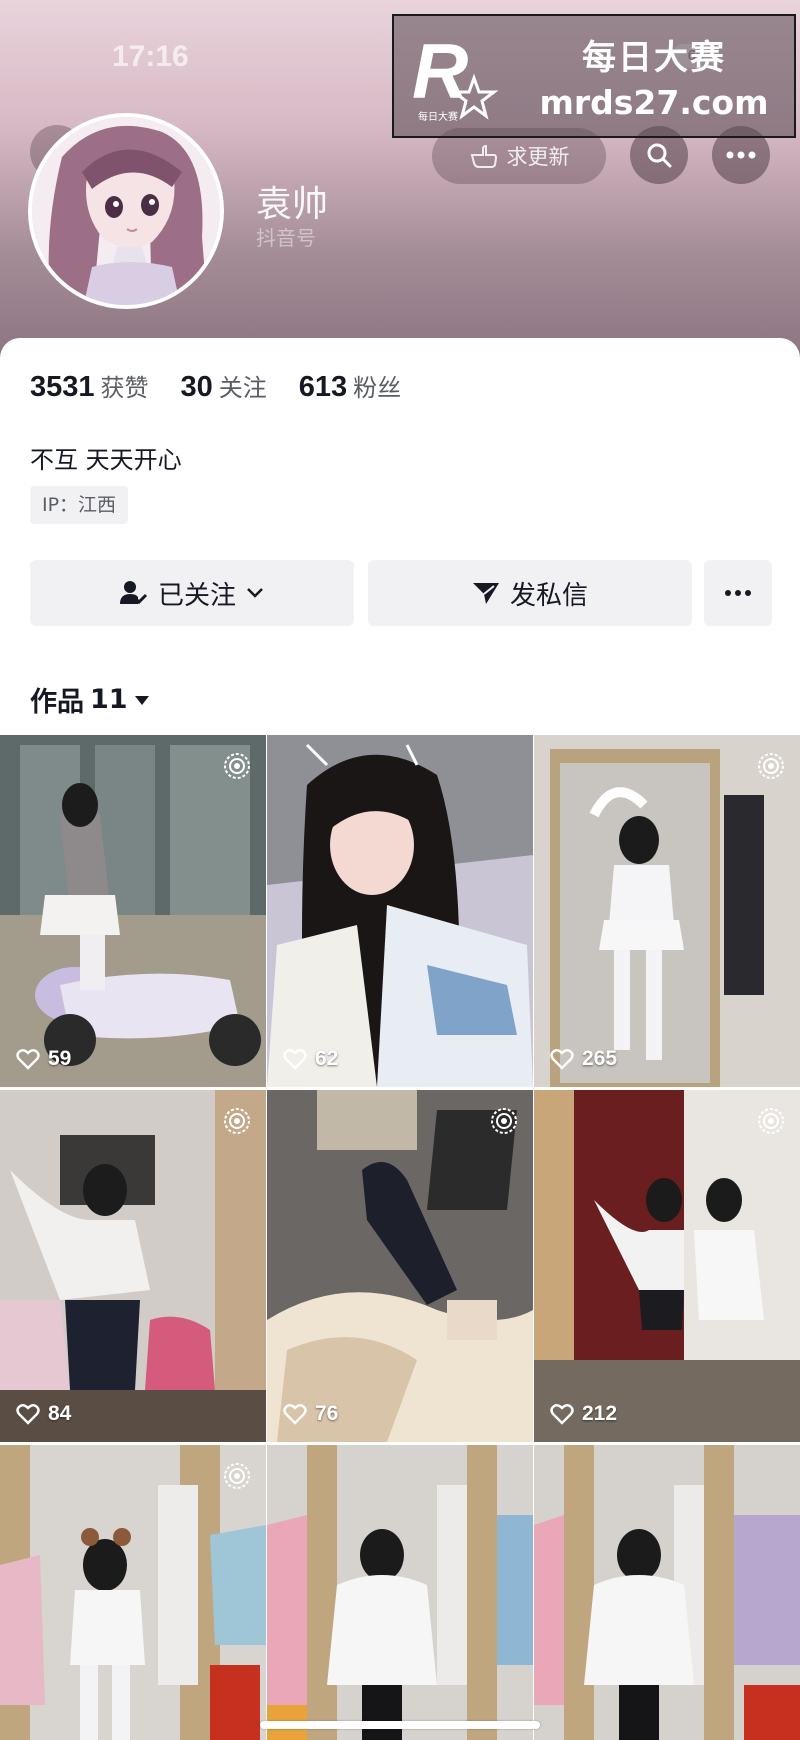 This screenshot has height=1740, width=800. I want to click on watermark-text: 每日大赛 mrds27.com, so click(654, 76).